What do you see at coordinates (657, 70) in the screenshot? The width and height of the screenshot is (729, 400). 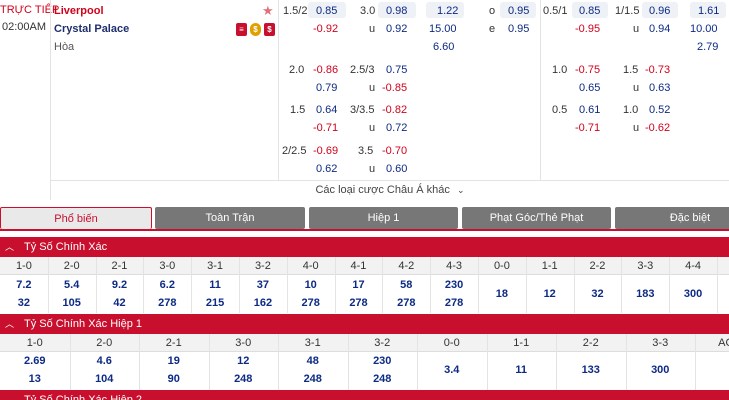 I see `h1-ou-over-2: -0.73` at bounding box center [657, 70].